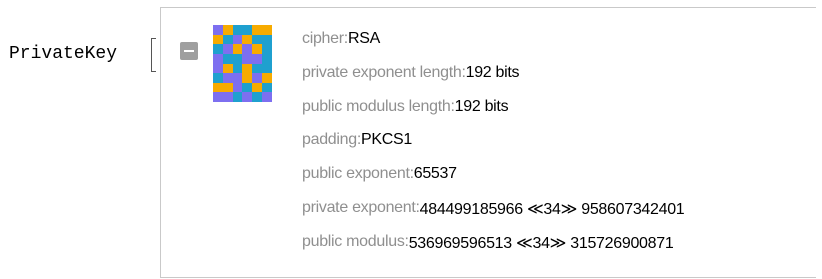  What do you see at coordinates (358, 174) in the screenshot?
I see `field-label: public exponent:` at bounding box center [358, 174].